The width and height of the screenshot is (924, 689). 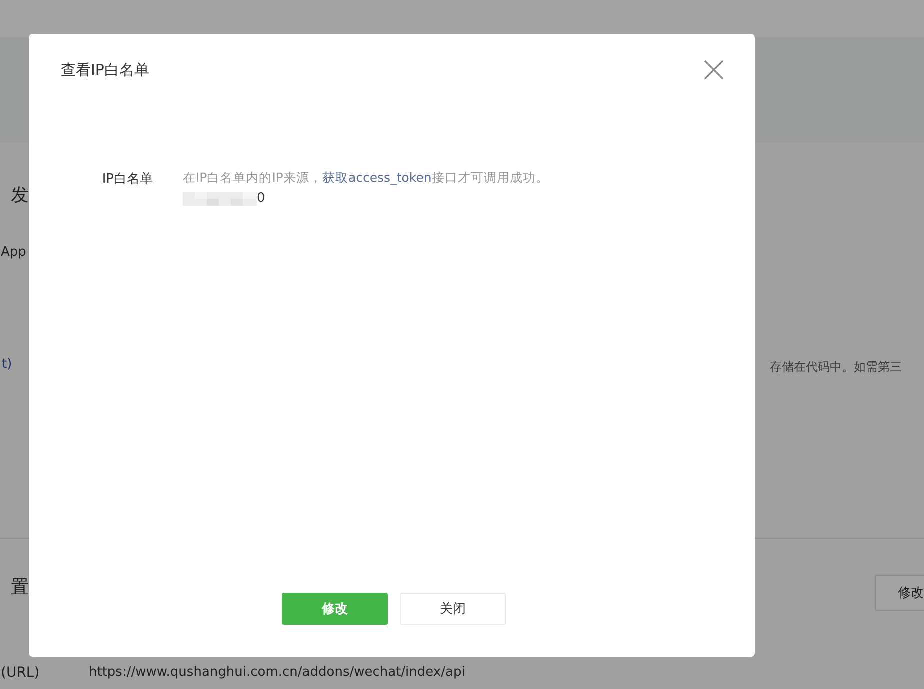 What do you see at coordinates (20, 673) in the screenshot?
I see `field-label: (URL)` at bounding box center [20, 673].